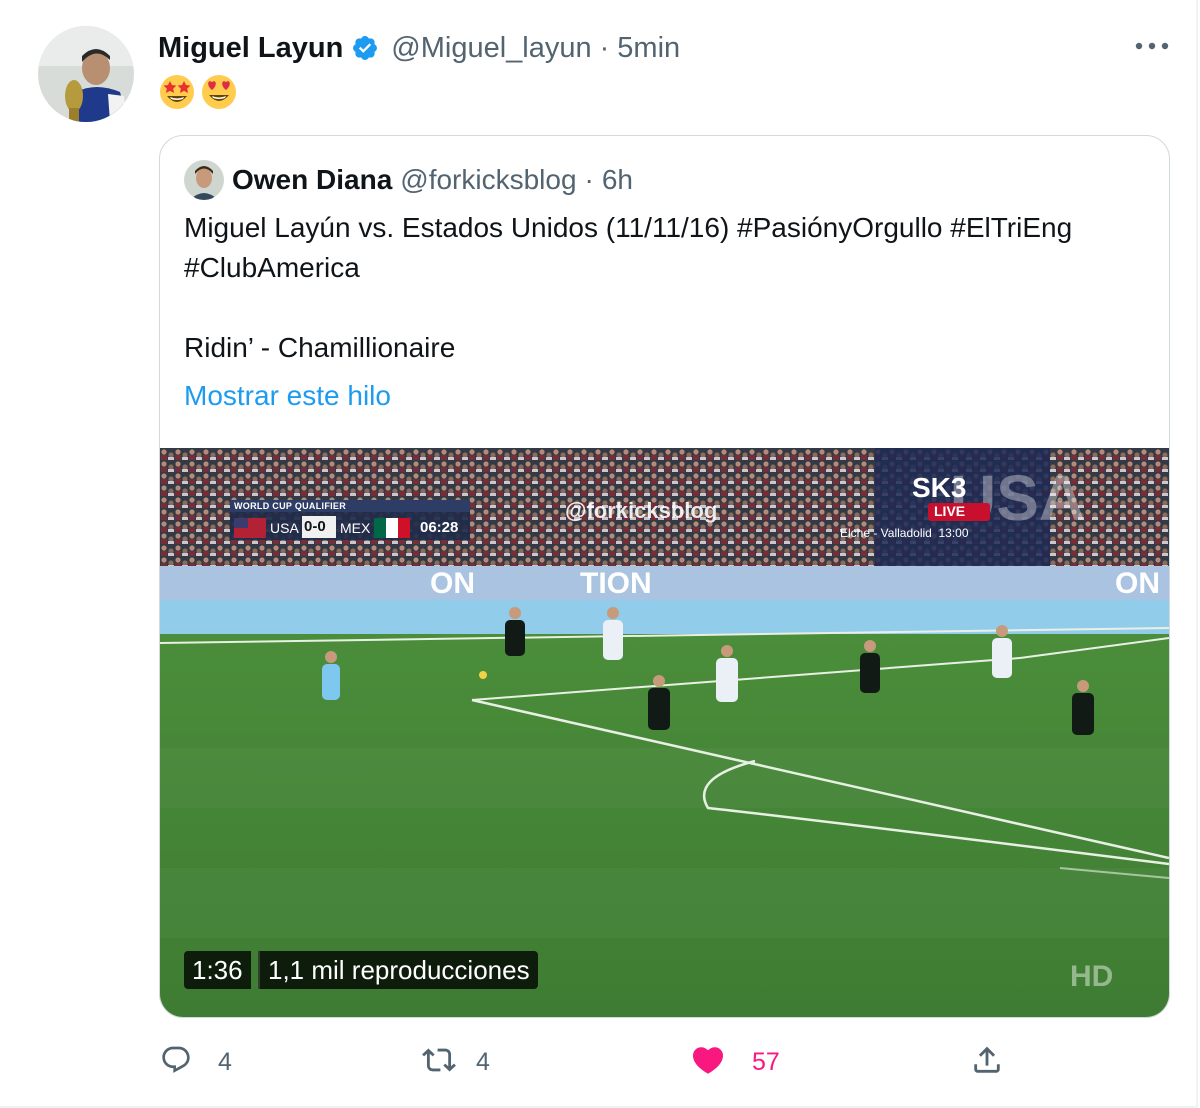  What do you see at coordinates (272, 267) in the screenshot?
I see `quoted-text-line-2: #ClubAmerica` at bounding box center [272, 267].